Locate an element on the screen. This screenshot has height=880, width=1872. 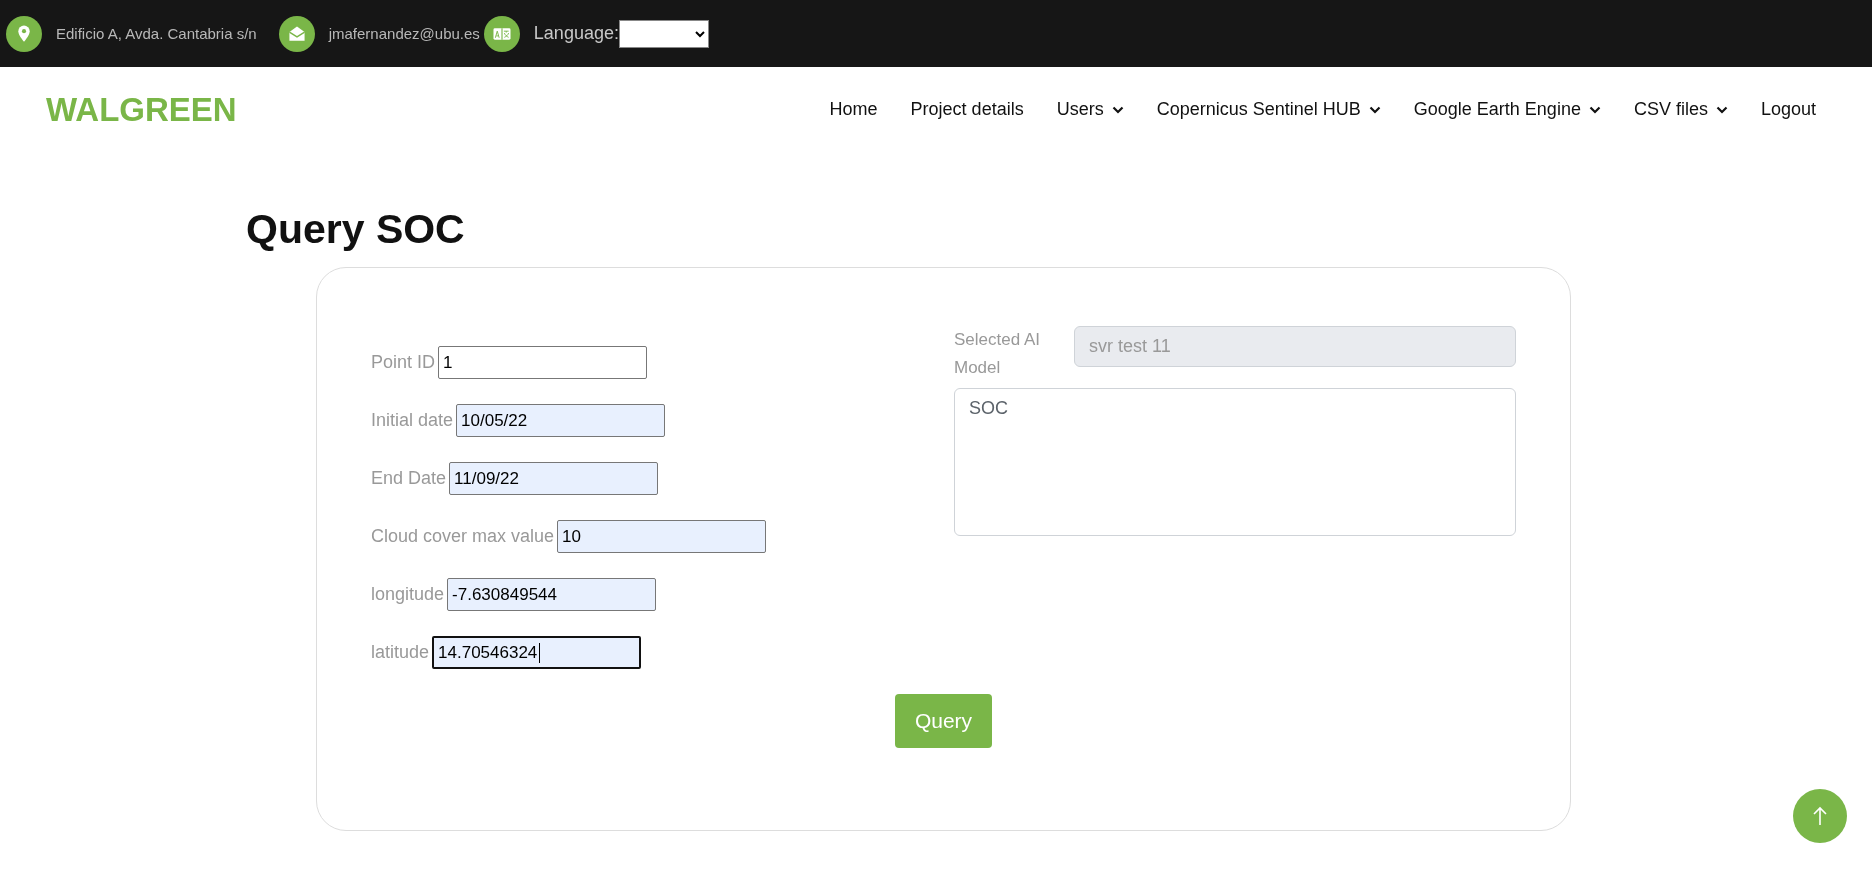
field-label: latitude is located at coordinates (400, 652).